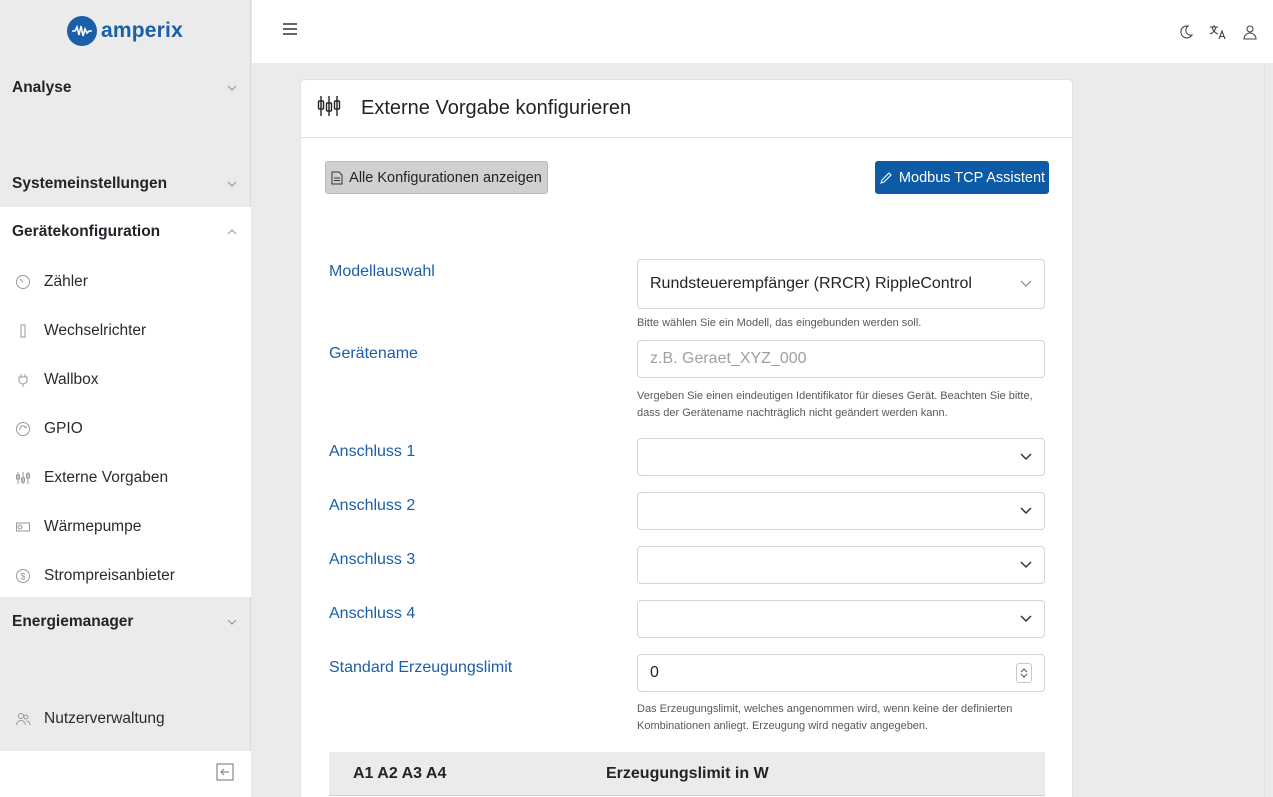 This screenshot has height=797, width=1273. I want to click on anschluss-2-select, so click(841, 511).